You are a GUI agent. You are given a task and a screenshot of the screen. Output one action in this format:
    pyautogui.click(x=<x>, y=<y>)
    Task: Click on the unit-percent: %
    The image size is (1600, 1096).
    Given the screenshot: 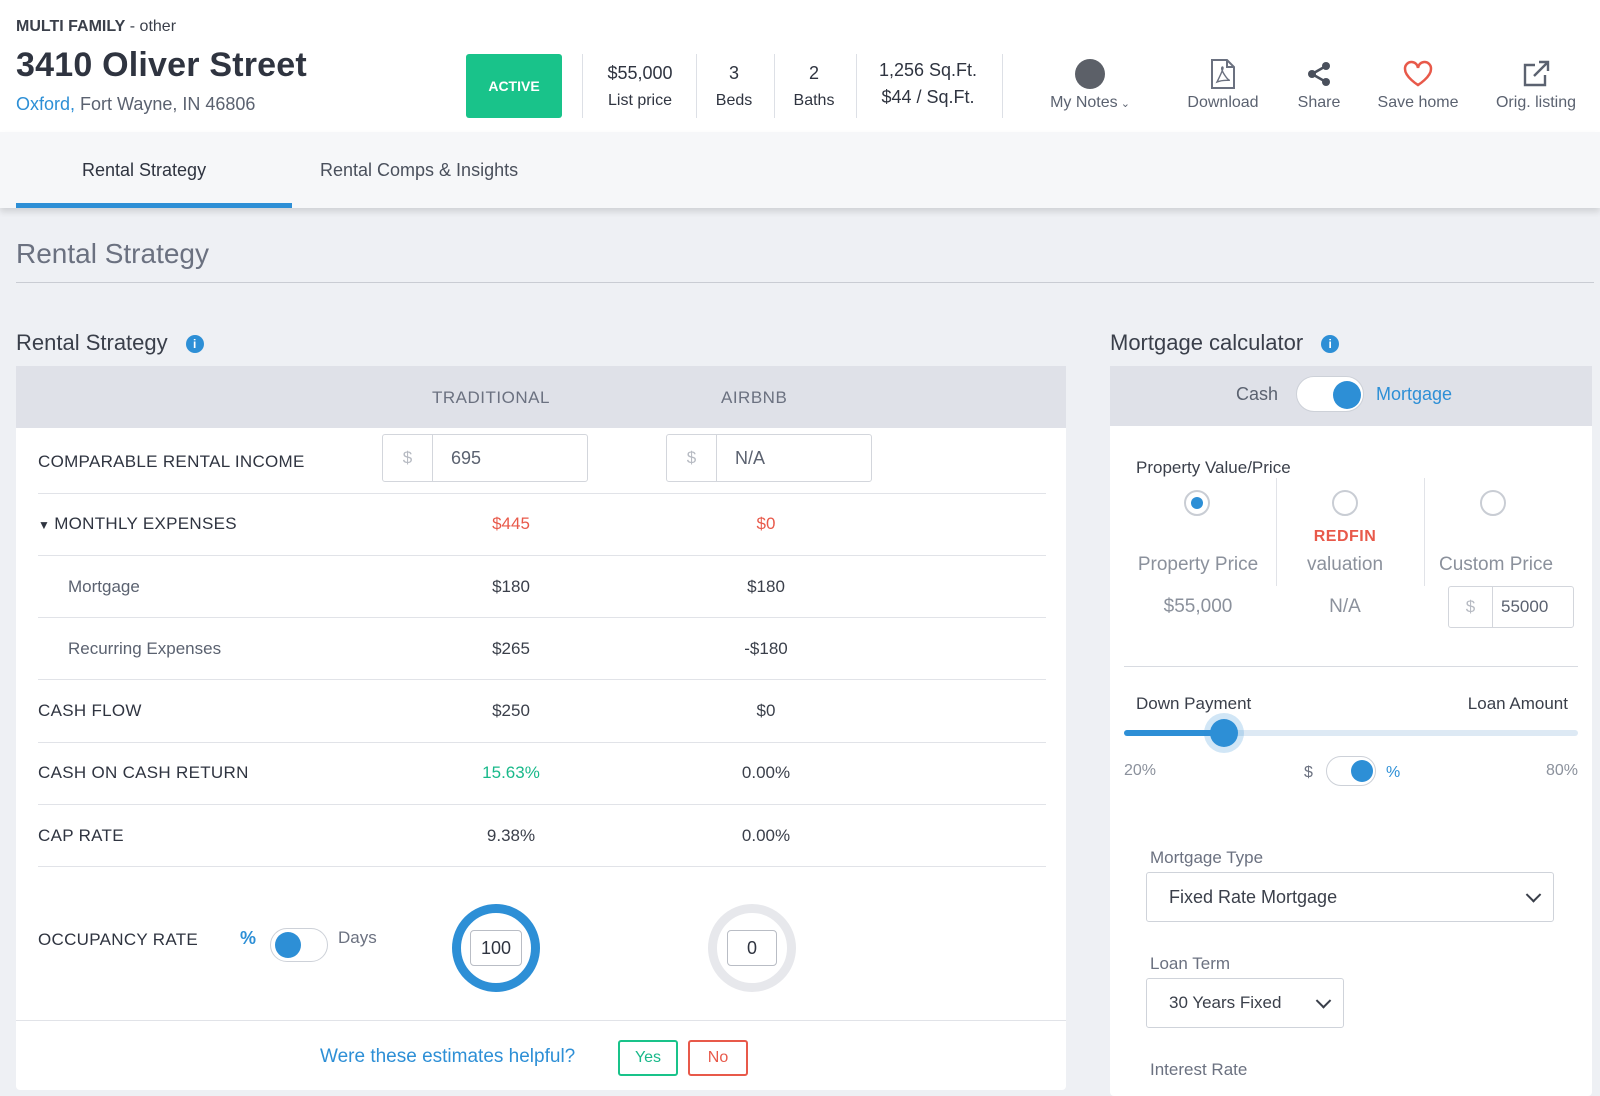 What is the action you would take?
    pyautogui.click(x=1393, y=772)
    